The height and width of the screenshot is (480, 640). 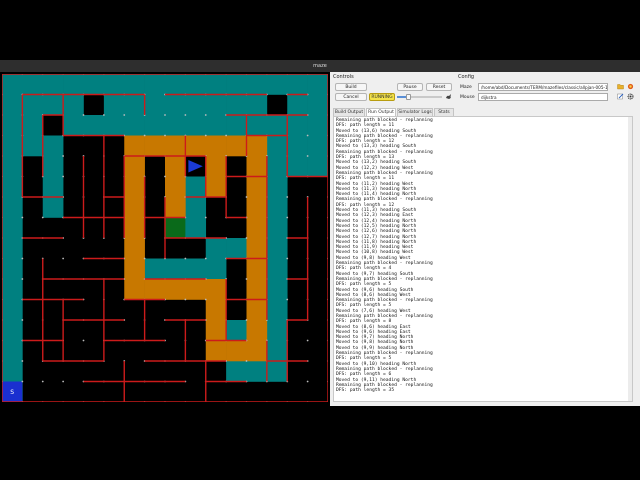 What do you see at coordinates (620, 96) in the screenshot?
I see `edit-icon` at bounding box center [620, 96].